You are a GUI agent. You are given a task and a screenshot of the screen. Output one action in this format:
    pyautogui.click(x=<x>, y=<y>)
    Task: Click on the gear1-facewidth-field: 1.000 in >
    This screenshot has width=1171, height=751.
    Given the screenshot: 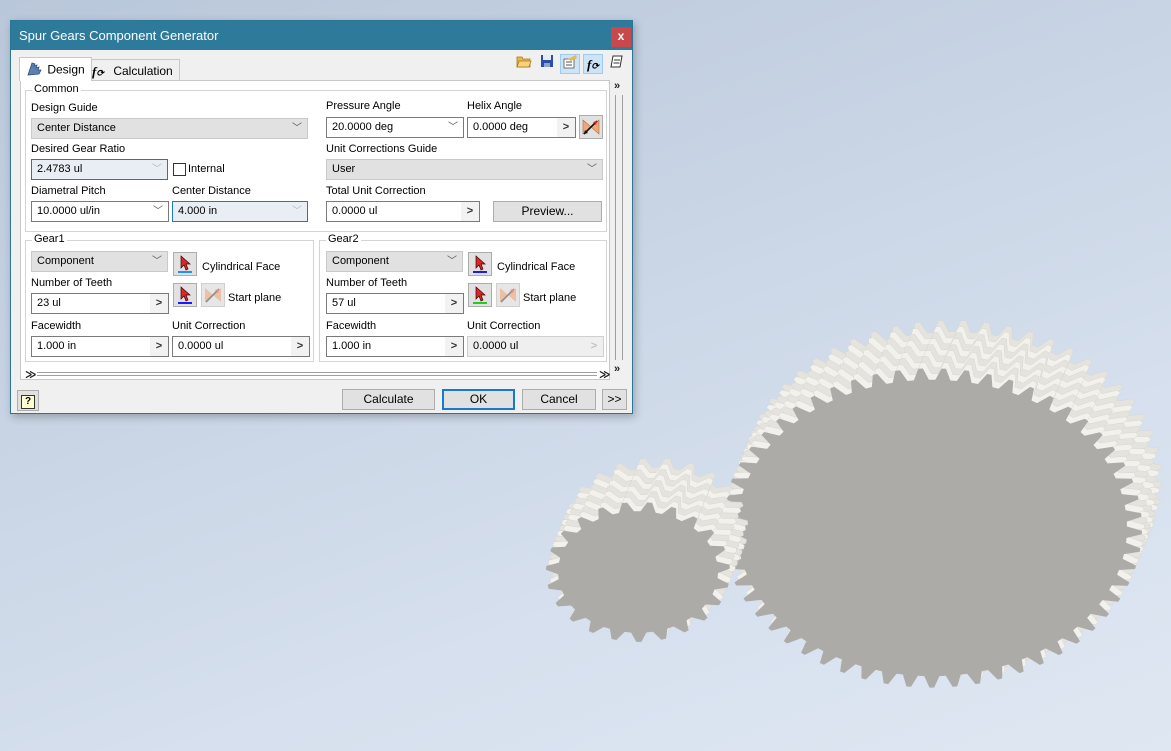 What is the action you would take?
    pyautogui.click(x=100, y=346)
    